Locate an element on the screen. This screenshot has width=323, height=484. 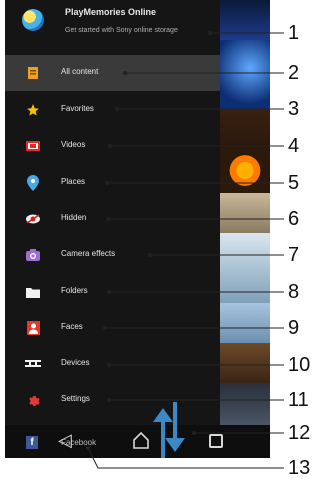
star-icon is located at coordinates (33, 110).